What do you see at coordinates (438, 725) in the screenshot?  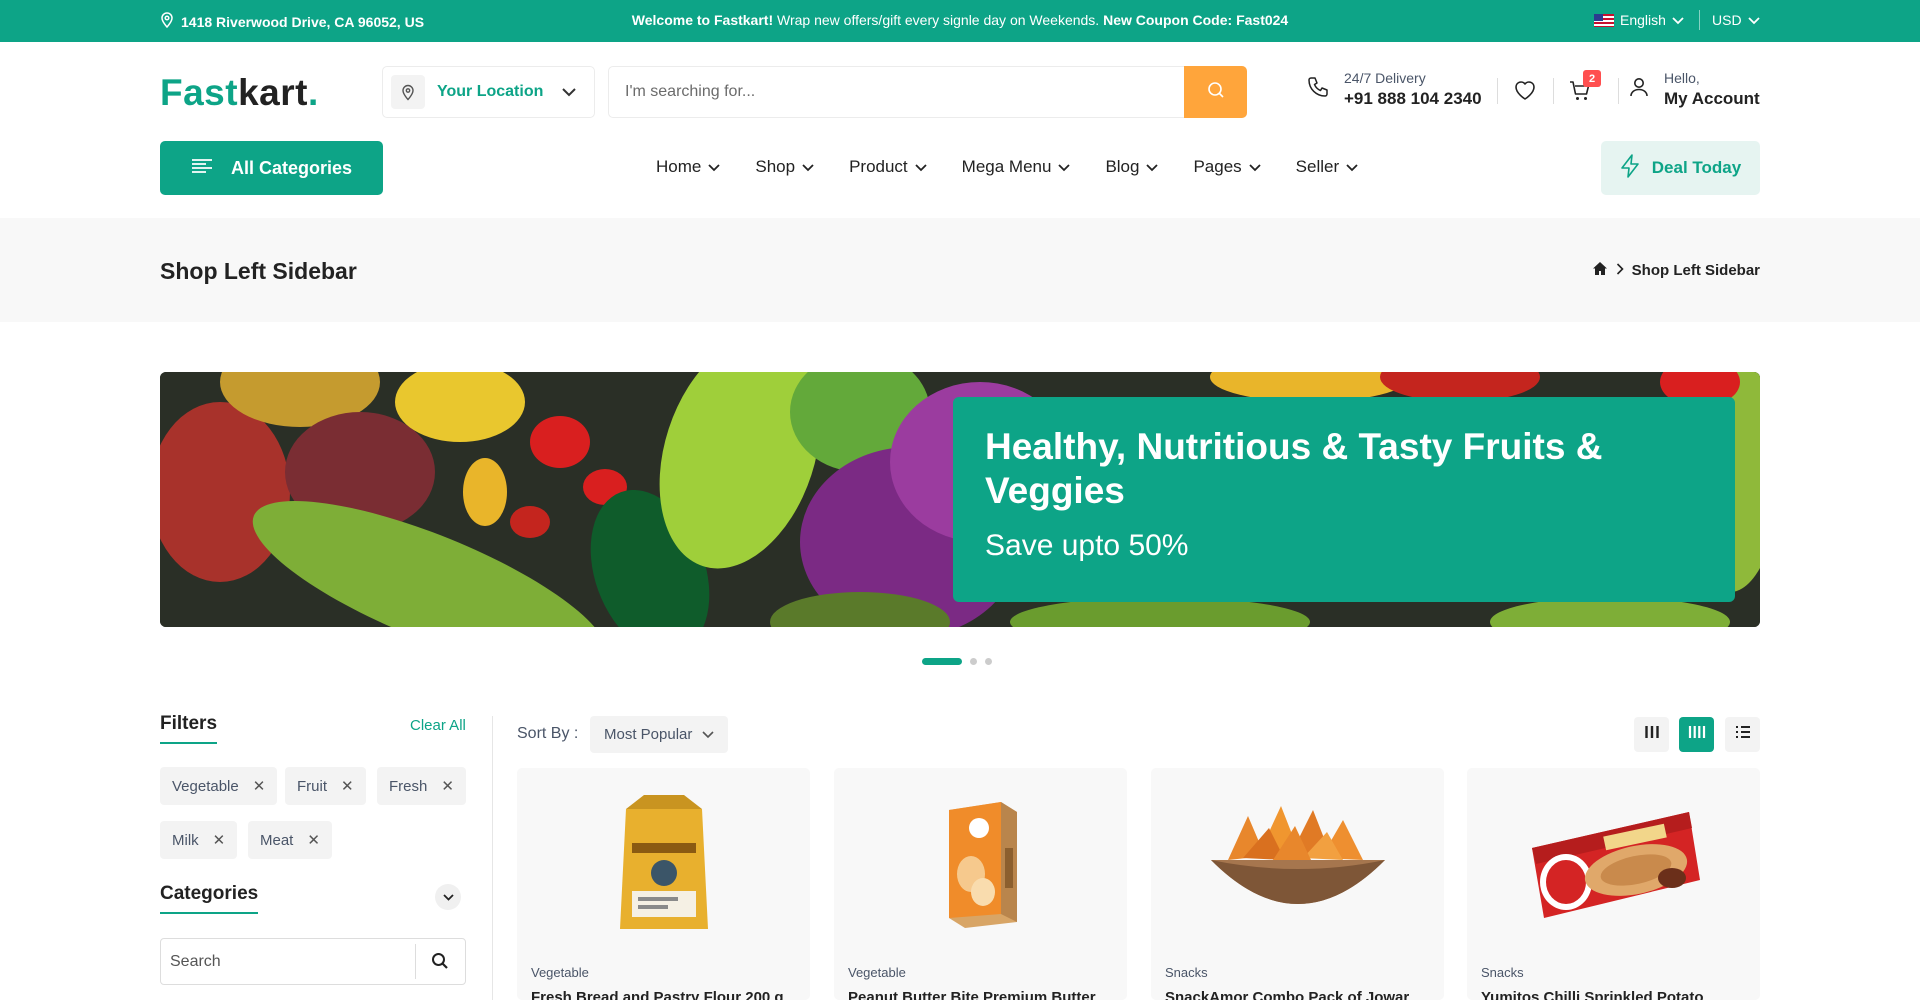 I see `clear-all-link: Clear All` at bounding box center [438, 725].